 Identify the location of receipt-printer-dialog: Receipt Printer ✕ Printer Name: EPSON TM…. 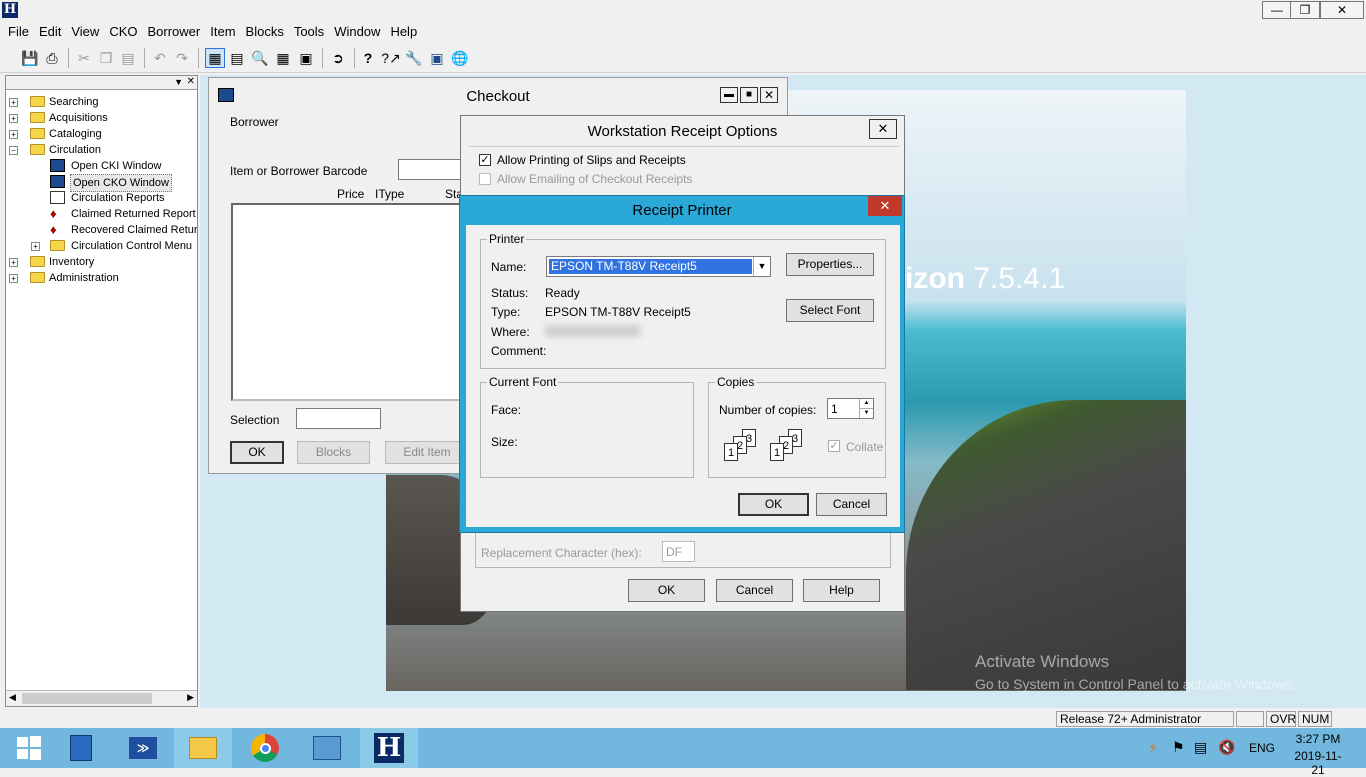
(682, 364).